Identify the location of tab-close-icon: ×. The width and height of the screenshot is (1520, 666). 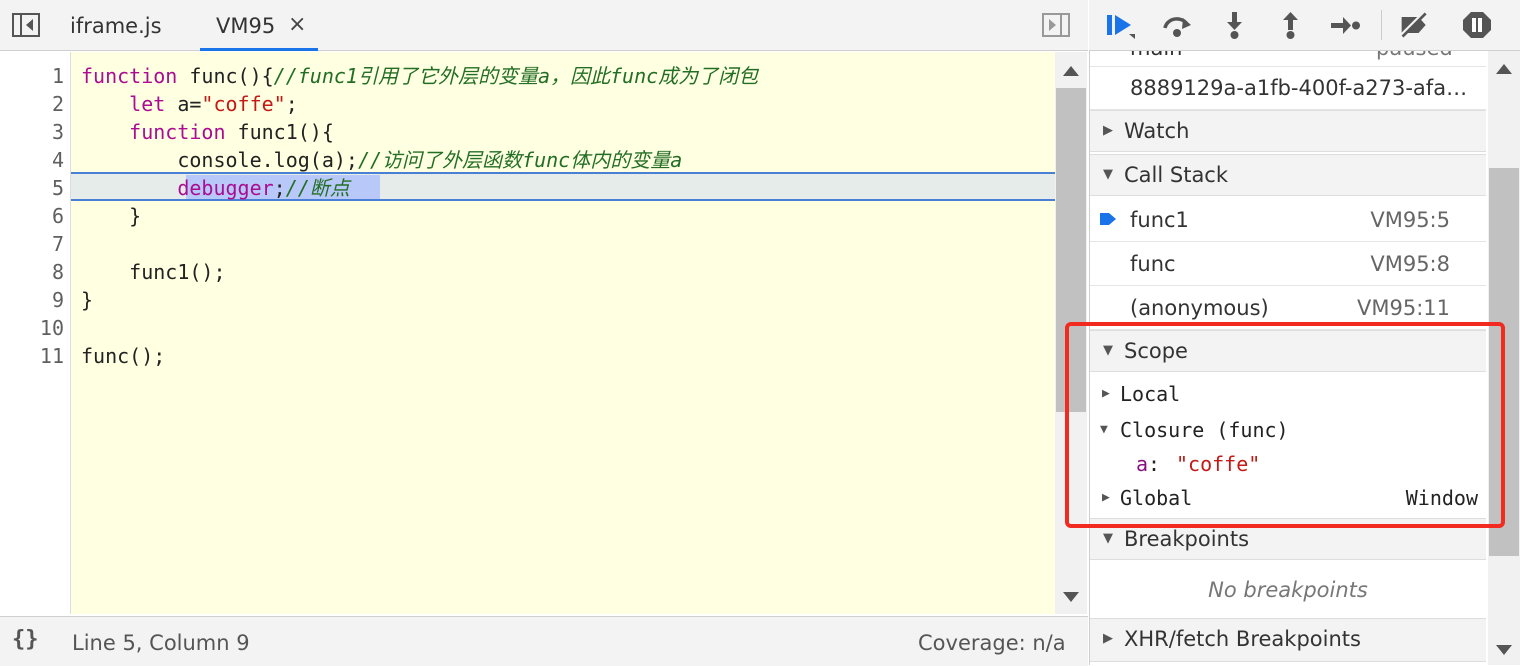
(297, 25).